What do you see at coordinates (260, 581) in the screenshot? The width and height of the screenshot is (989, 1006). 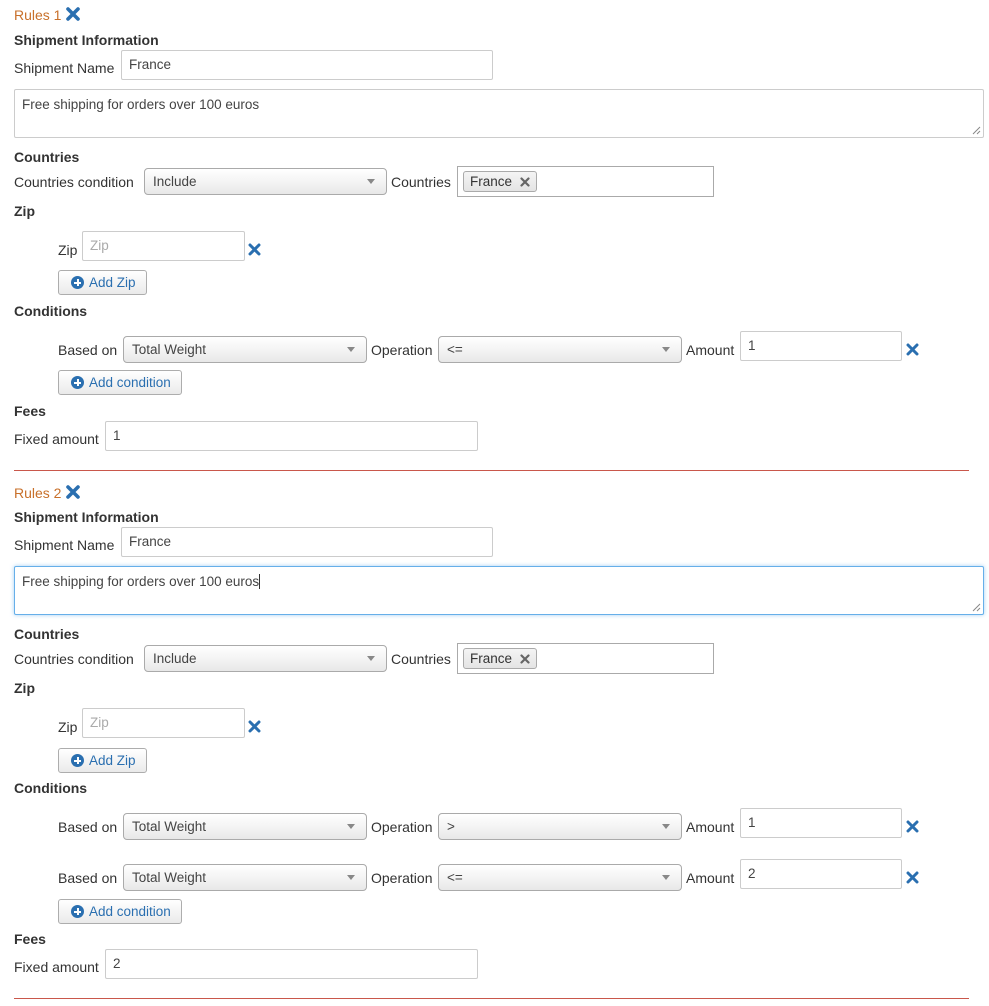 I see `text-cursor` at bounding box center [260, 581].